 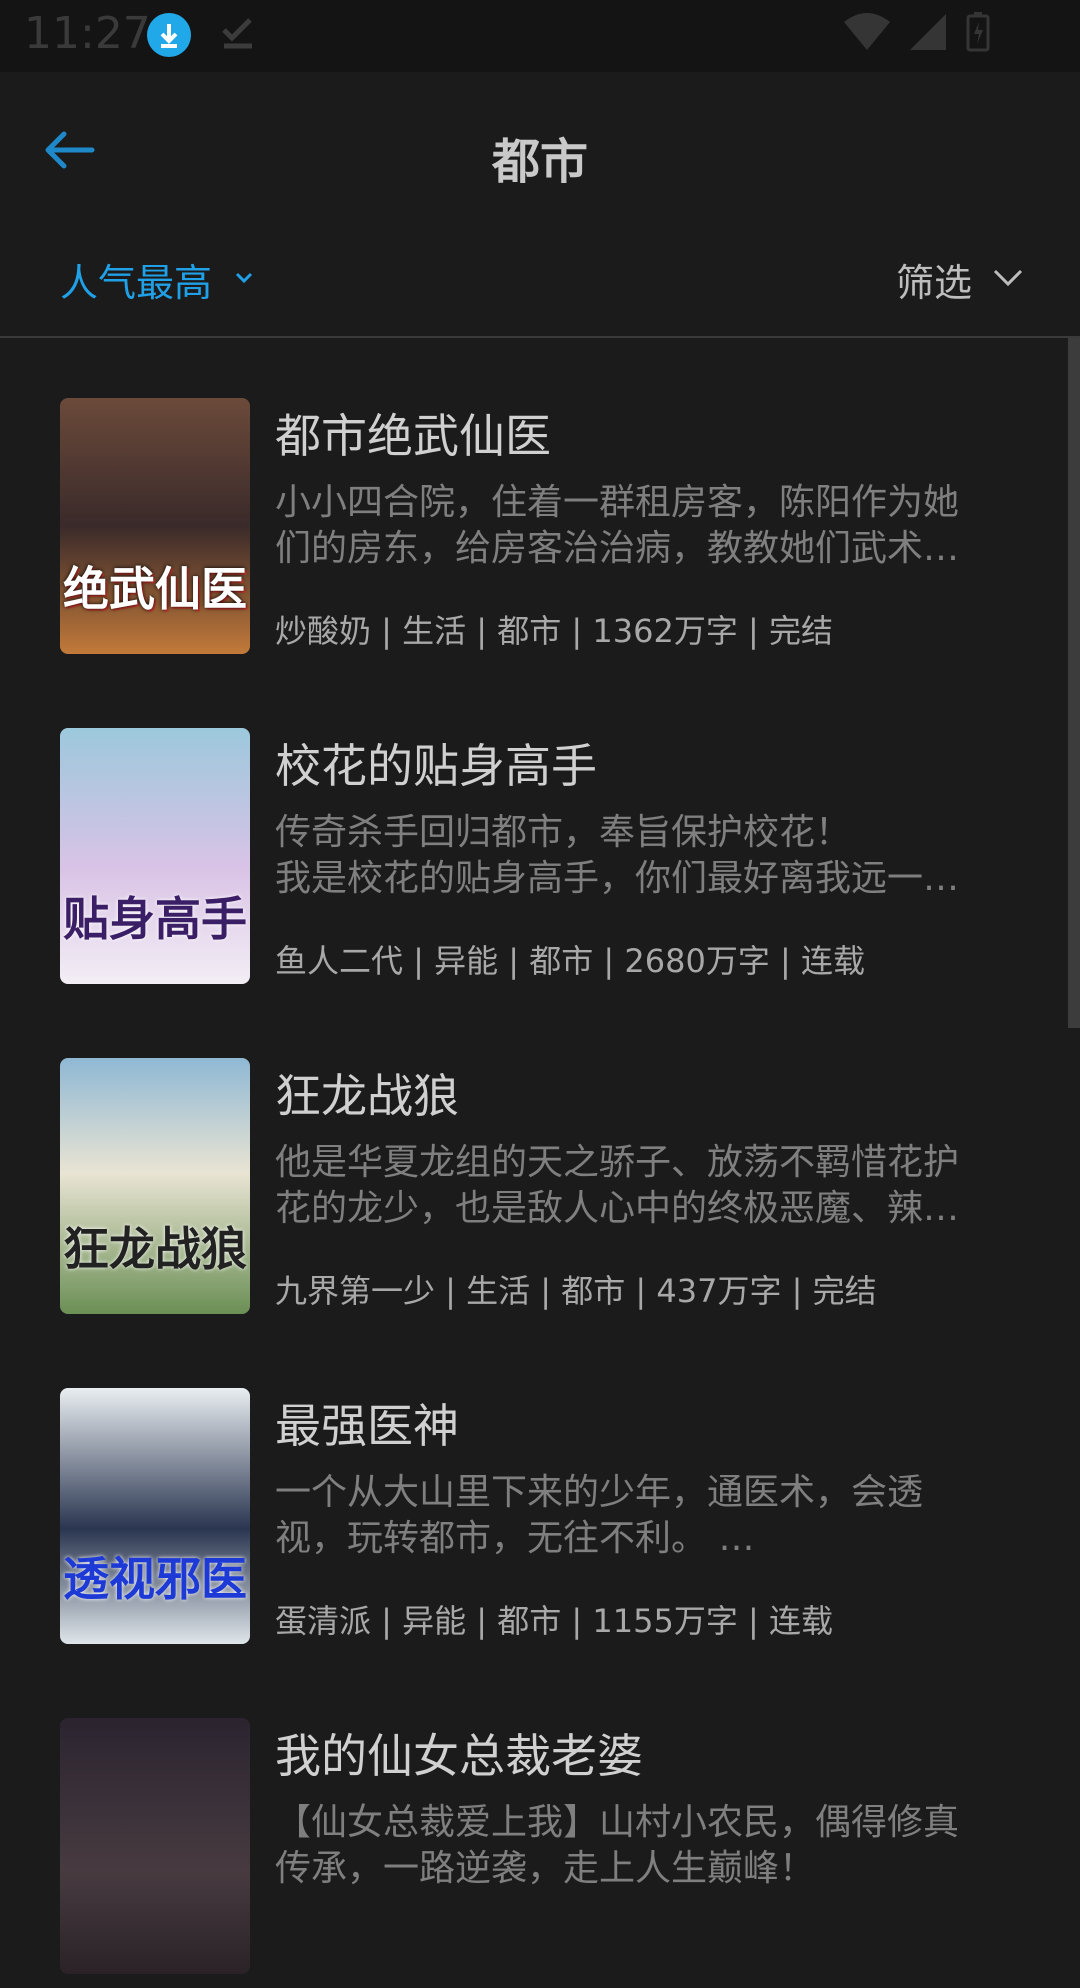 I want to click on app-bar: 都市, so click(x=540, y=152).